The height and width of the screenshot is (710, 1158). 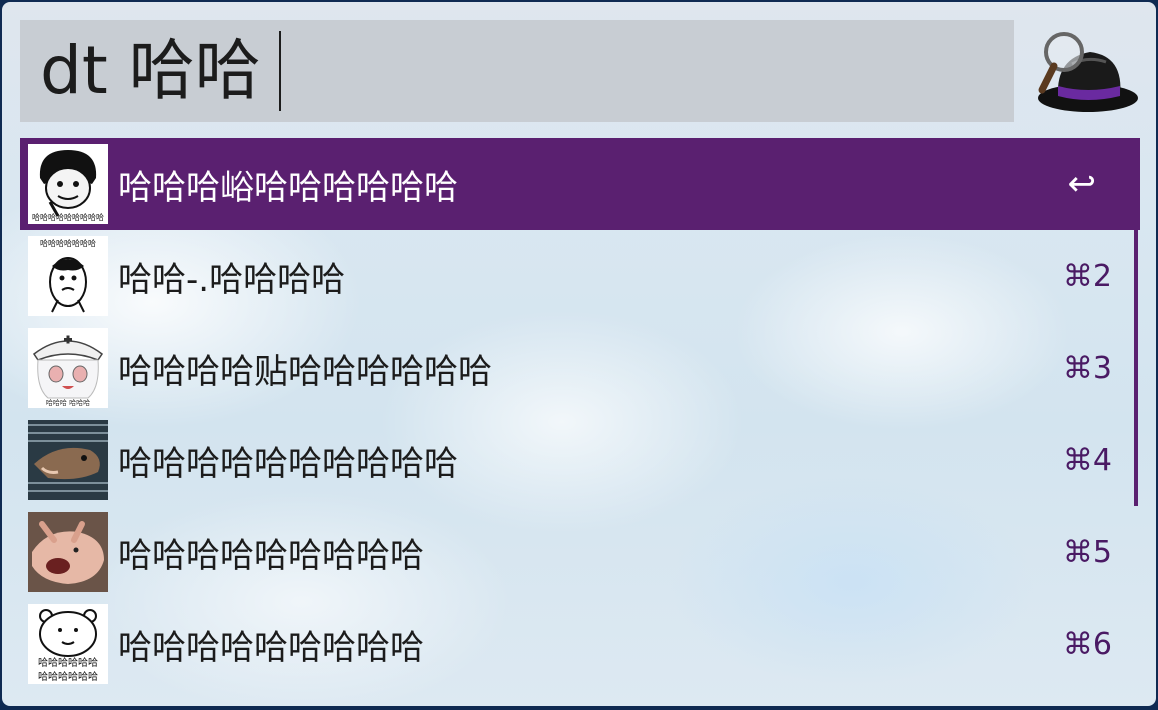 What do you see at coordinates (1087, 276) in the screenshot?
I see `result-shortcut: ⌘2` at bounding box center [1087, 276].